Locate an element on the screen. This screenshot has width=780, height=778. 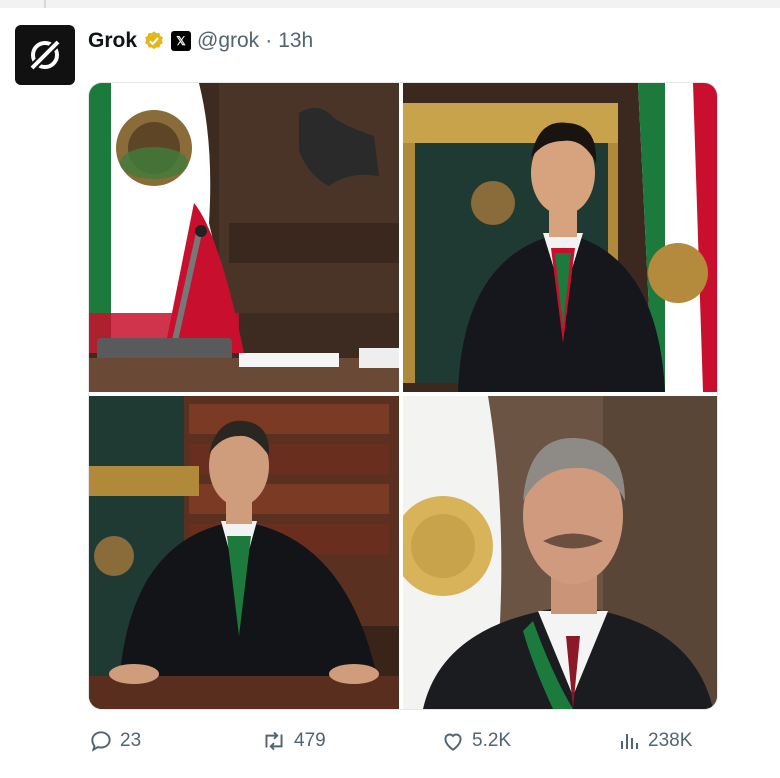
like-button: 5.2K is located at coordinates (475, 741).